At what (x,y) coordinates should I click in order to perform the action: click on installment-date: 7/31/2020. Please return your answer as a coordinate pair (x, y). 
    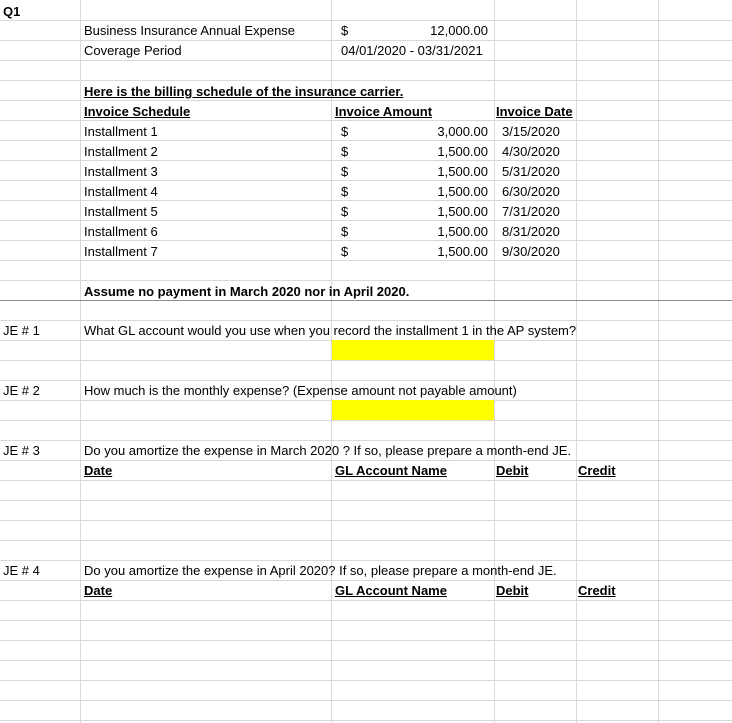
    Looking at the image, I should click on (531, 211).